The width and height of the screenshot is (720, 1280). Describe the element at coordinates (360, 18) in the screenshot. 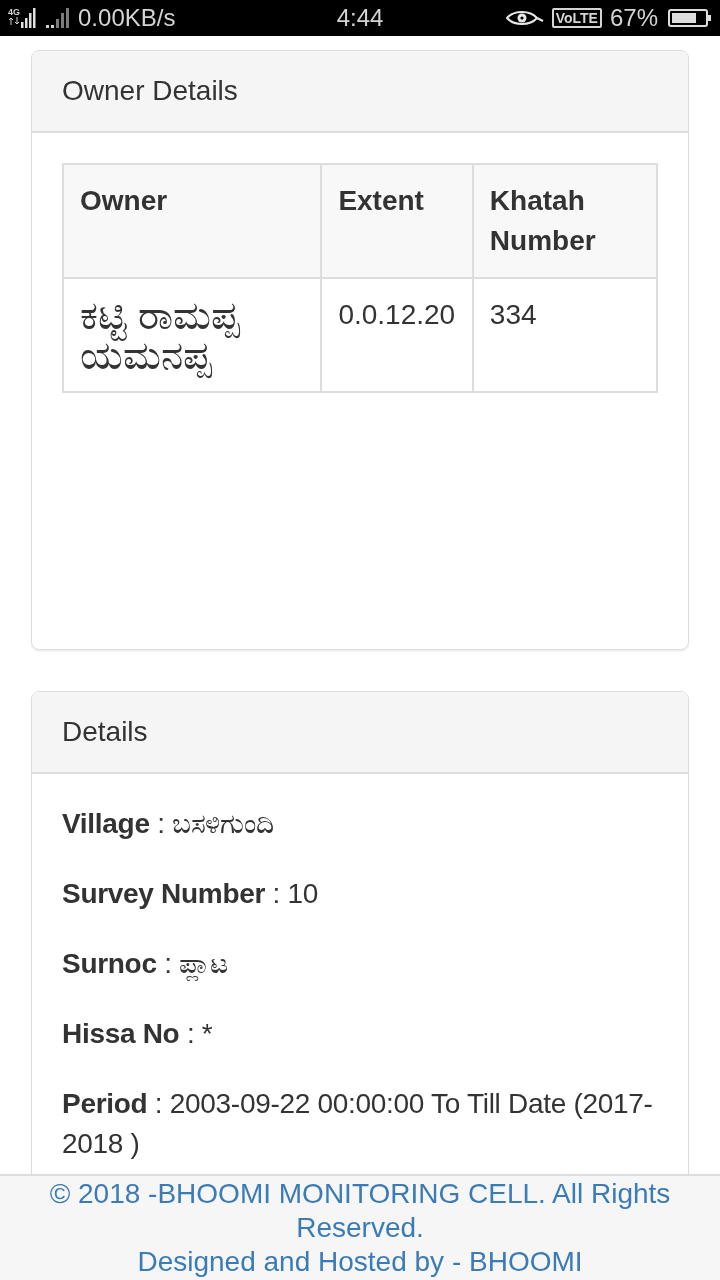

I see `clock-time: 4:44` at that location.